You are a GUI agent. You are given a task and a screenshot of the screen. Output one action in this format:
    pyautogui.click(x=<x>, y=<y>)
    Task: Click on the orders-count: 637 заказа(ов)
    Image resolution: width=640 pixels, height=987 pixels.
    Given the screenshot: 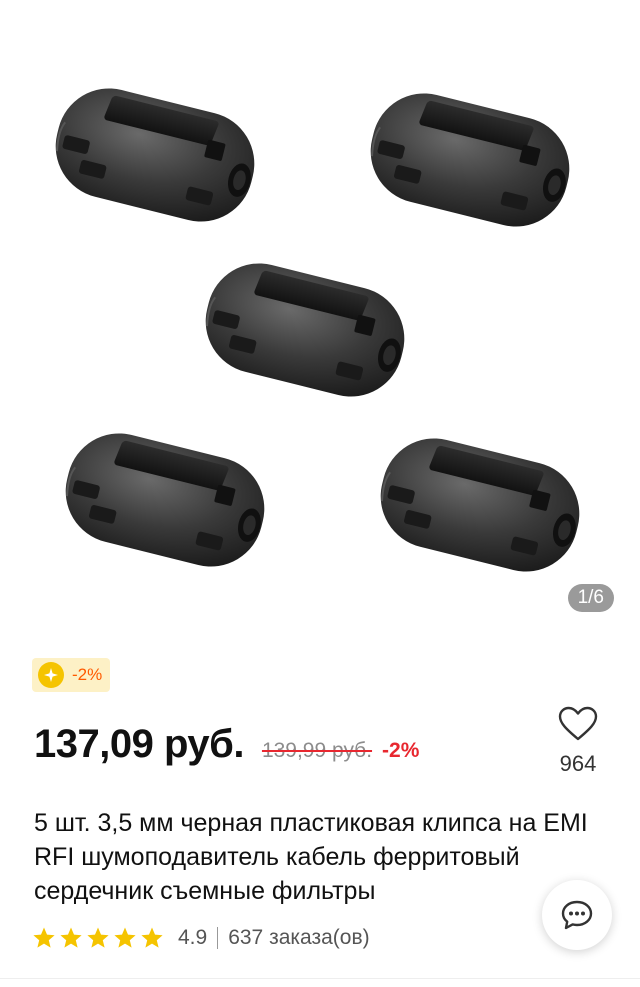 What is the action you would take?
    pyautogui.click(x=299, y=937)
    